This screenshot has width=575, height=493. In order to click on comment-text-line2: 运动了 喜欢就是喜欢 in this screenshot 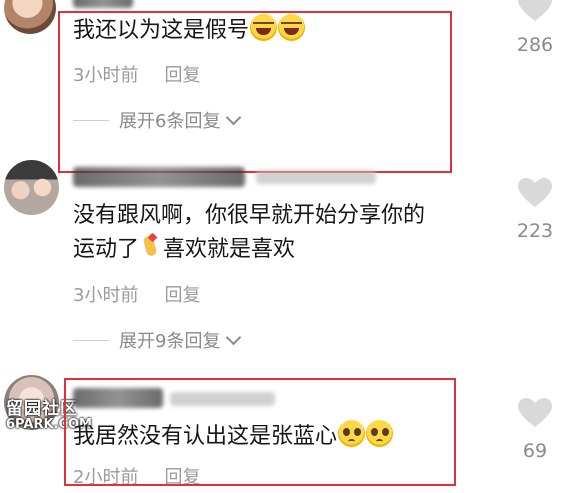, I will do `click(184, 250)`.